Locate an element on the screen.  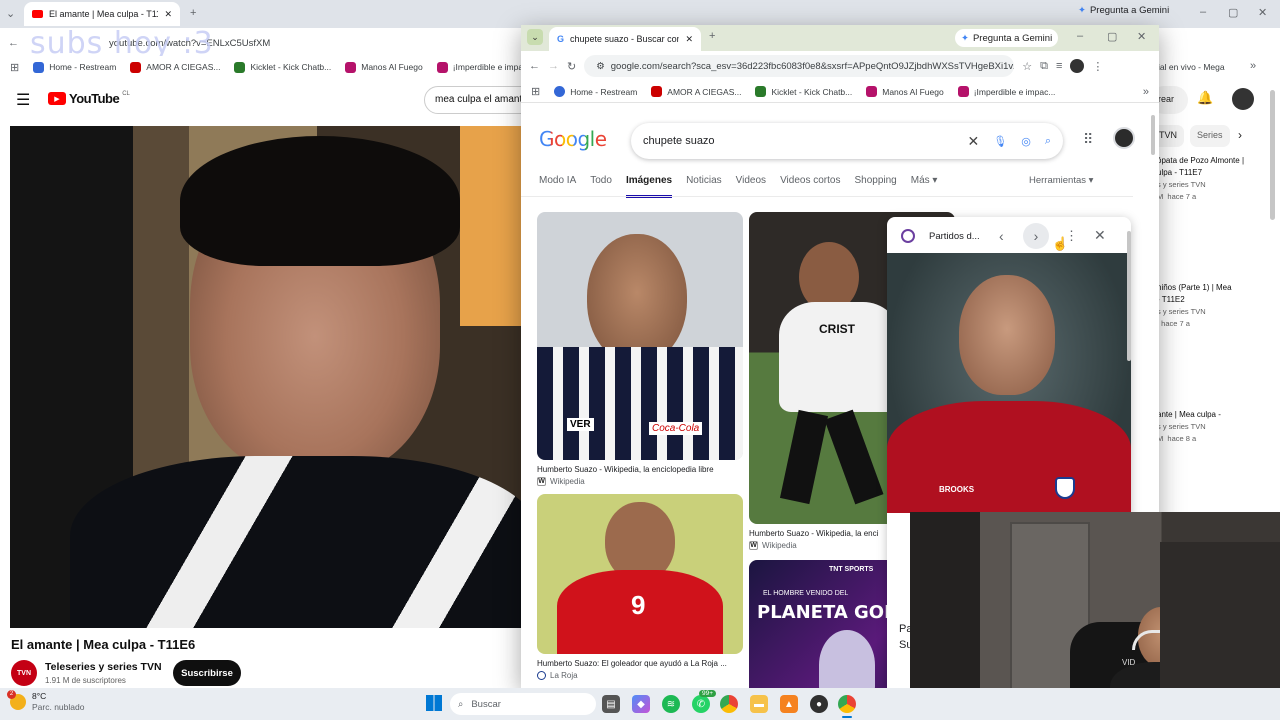
media-controls-icon: ≡ is located at coordinates (1059, 66).